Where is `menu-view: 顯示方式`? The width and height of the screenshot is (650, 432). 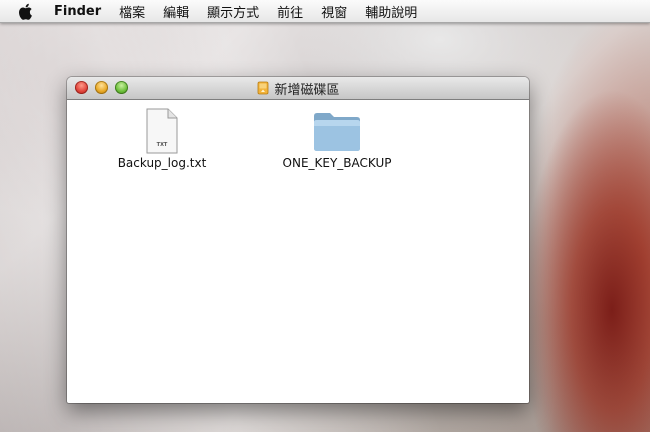
menu-view: 顯示方式 is located at coordinates (233, 11).